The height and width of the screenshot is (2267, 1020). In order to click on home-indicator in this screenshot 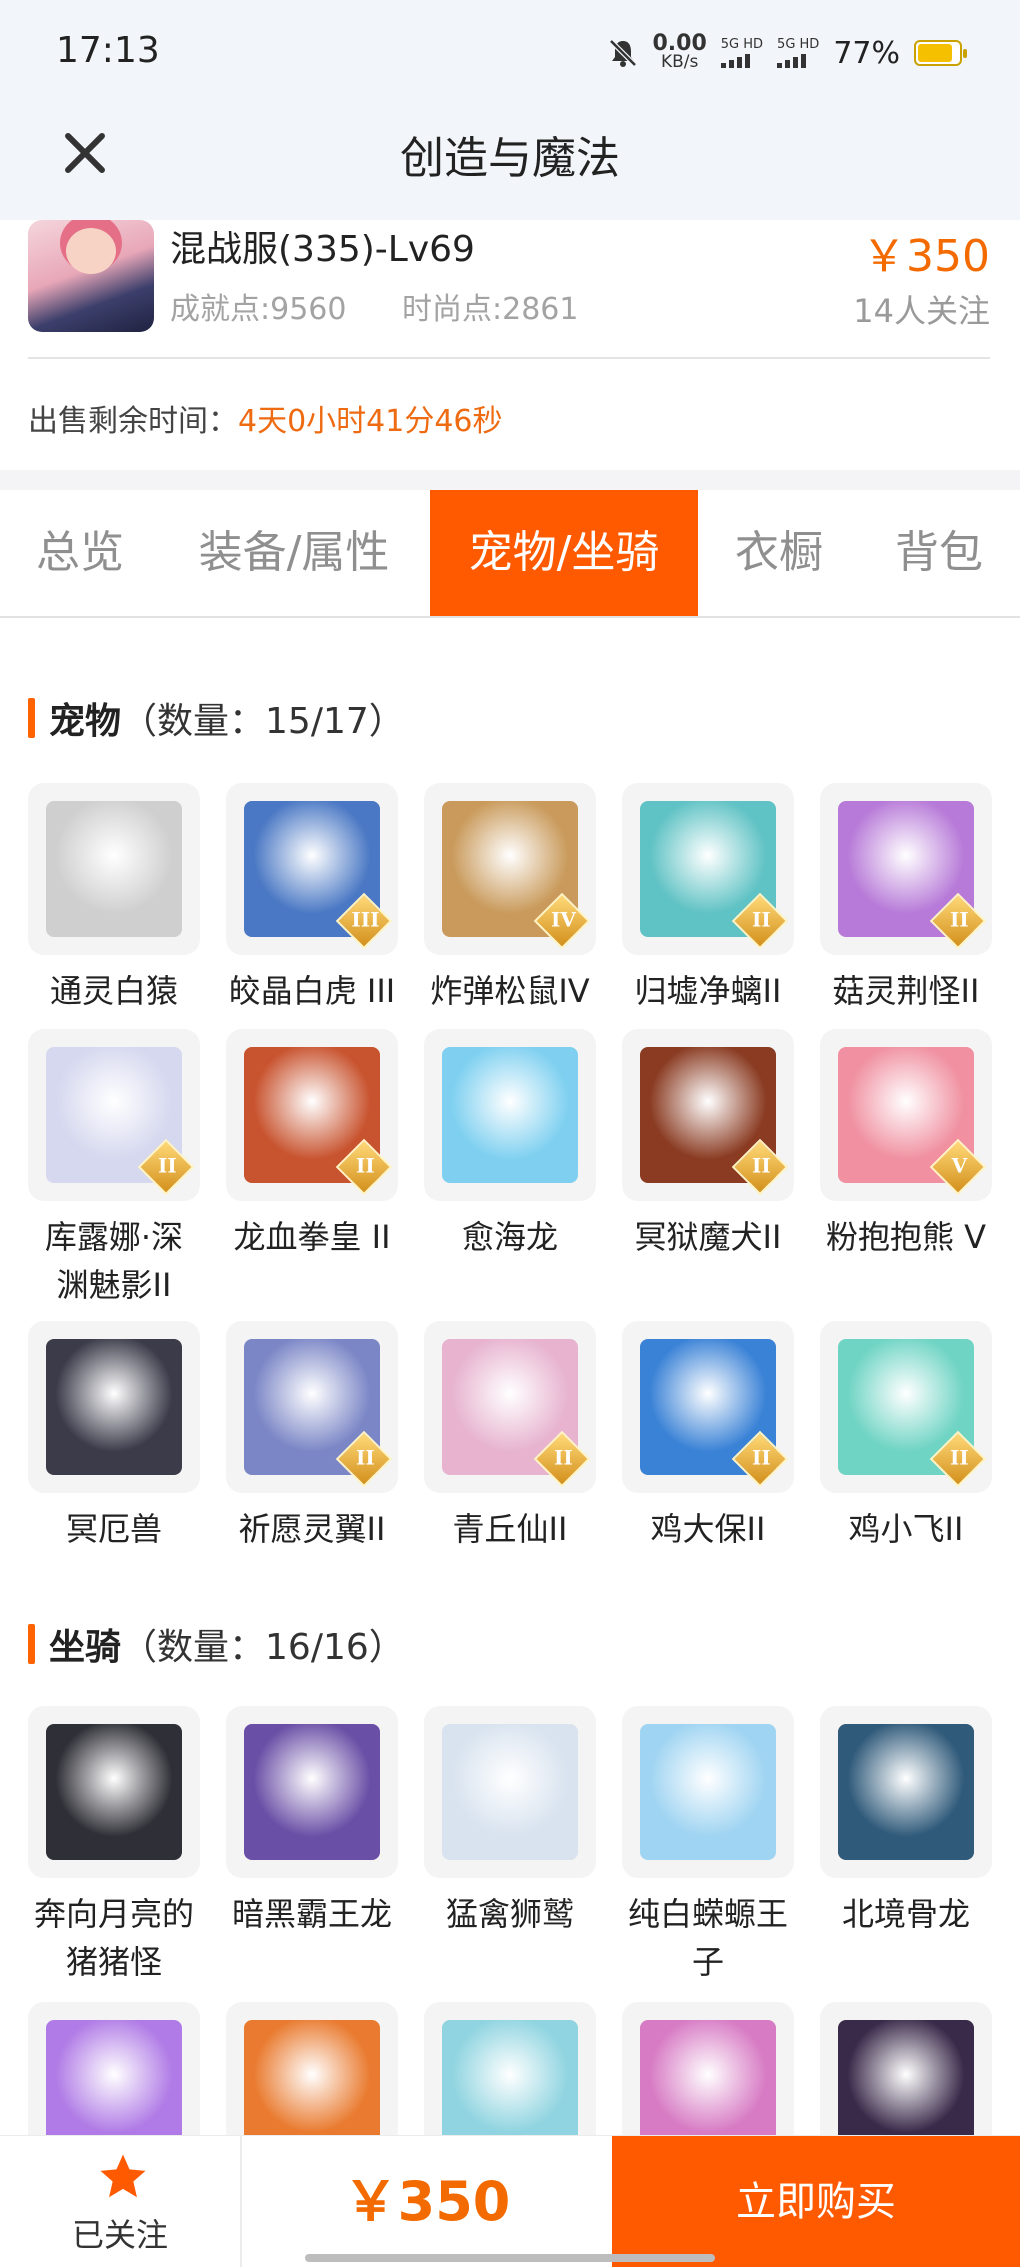, I will do `click(510, 2258)`.